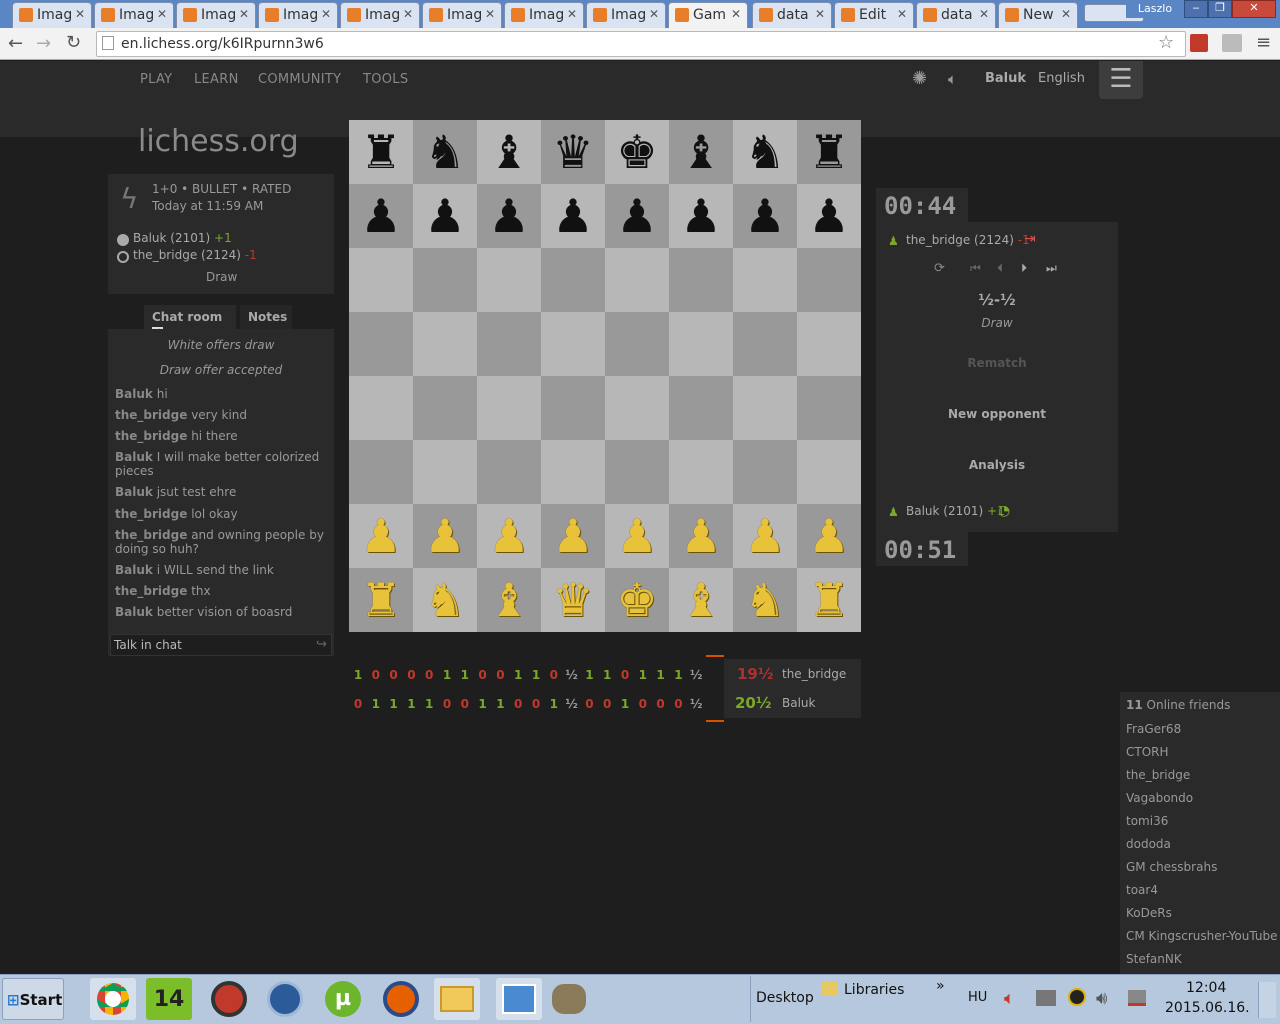 This screenshot has width=1280, height=1024. I want to click on rematch-button: Rematch, so click(997, 363).